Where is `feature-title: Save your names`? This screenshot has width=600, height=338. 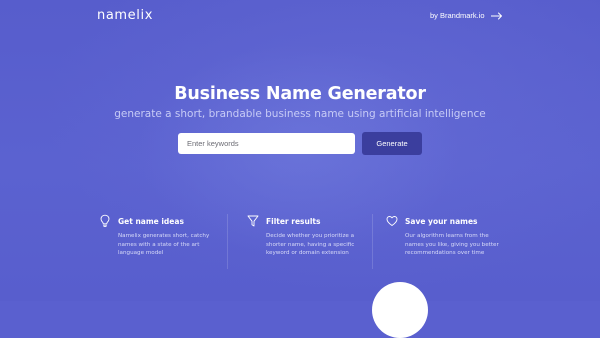 feature-title: Save your names is located at coordinates (441, 221).